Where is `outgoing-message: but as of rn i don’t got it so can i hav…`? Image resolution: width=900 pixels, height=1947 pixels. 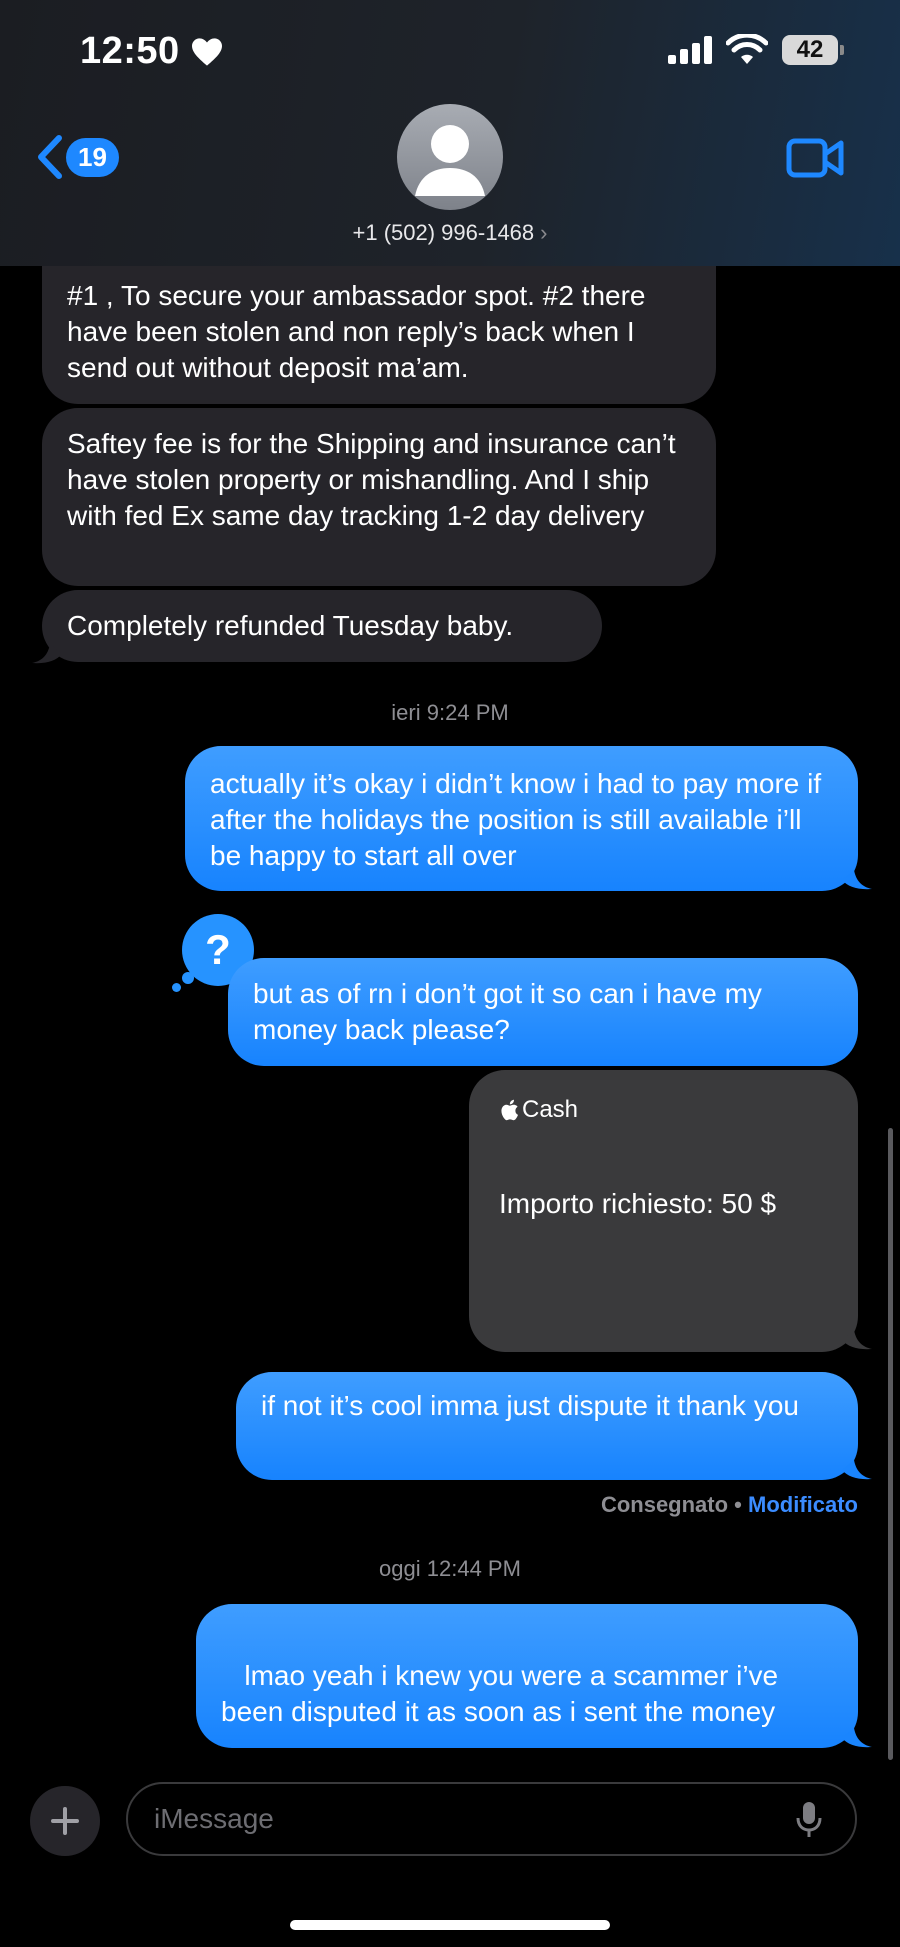
outgoing-message: but as of rn i don’t got it so can i hav… is located at coordinates (543, 1012).